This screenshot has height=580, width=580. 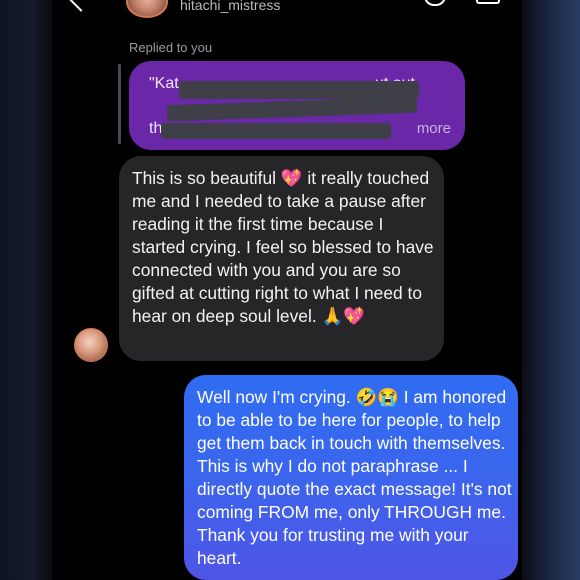 I want to click on background-left-edge, so click(x=26, y=290).